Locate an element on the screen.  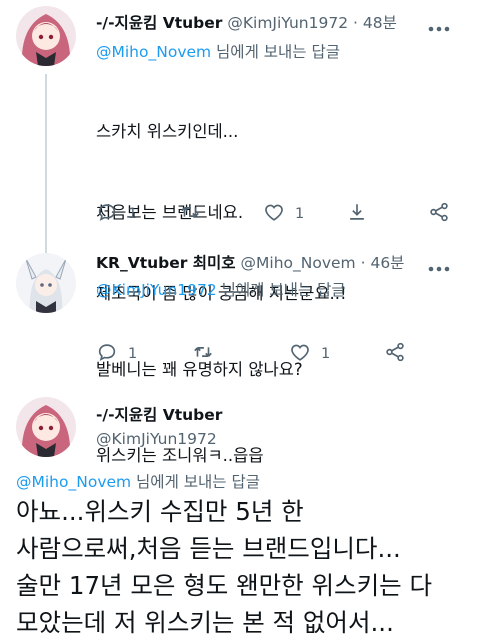
timestamp: 48분 is located at coordinates (380, 23).